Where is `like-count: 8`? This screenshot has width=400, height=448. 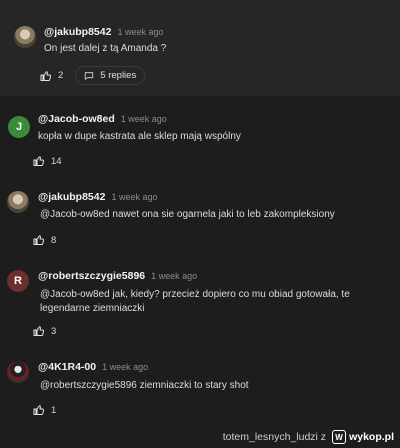
like-count: 8 is located at coordinates (54, 240).